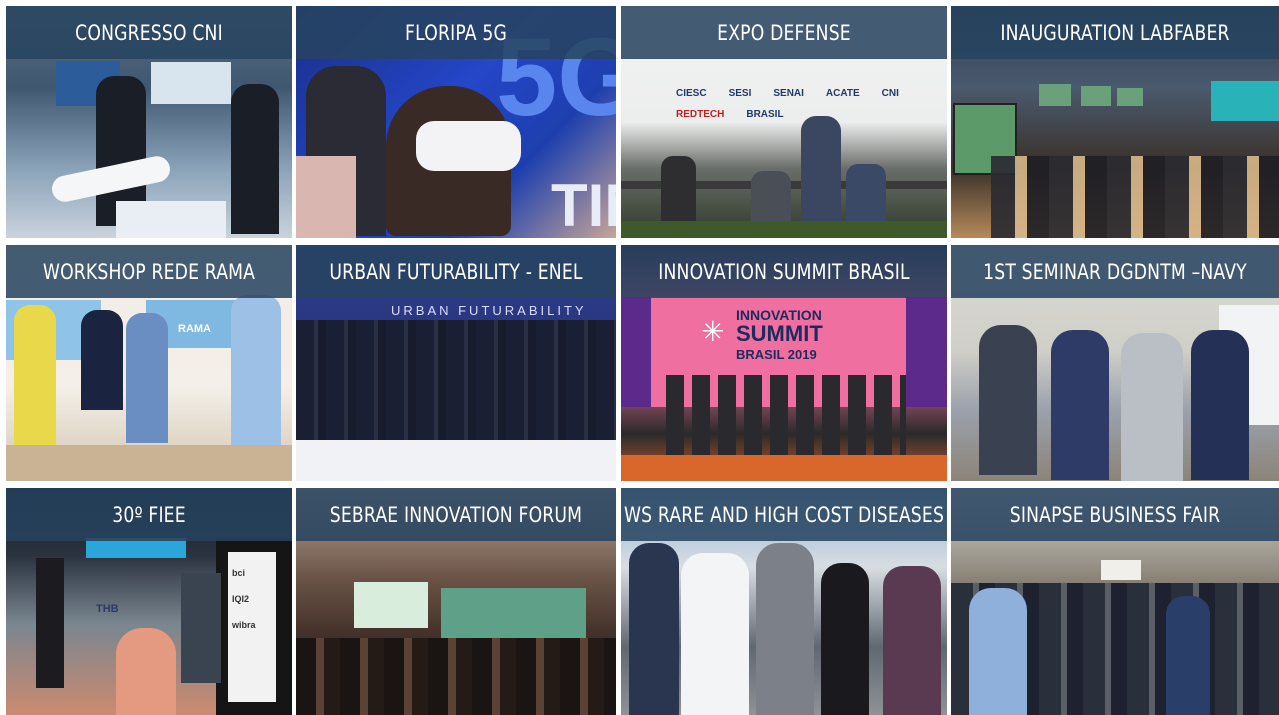 The width and height of the screenshot is (1279, 715). What do you see at coordinates (776, 354) in the screenshot?
I see `summit-sign-line3: BRASIL 2019` at bounding box center [776, 354].